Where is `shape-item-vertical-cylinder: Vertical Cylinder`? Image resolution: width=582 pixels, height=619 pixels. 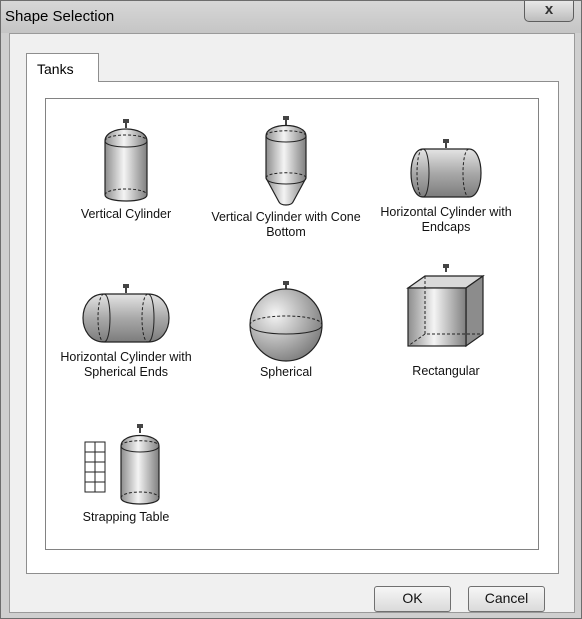
shape-item-vertical-cylinder: Vertical Cylinder is located at coordinates (126, 170).